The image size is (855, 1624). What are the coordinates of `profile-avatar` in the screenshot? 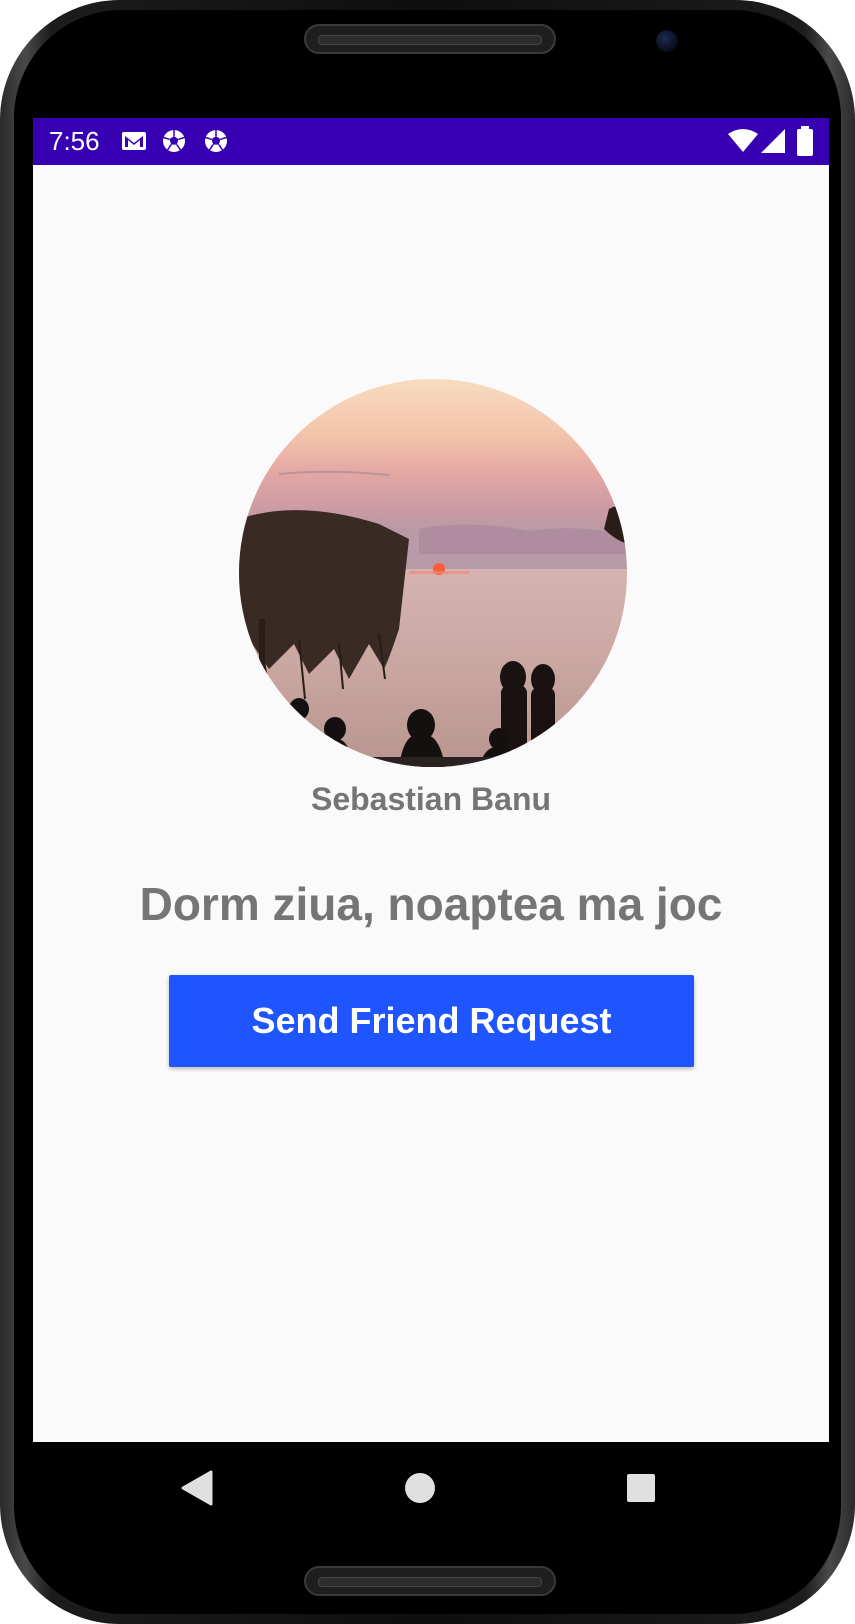 It's located at (433, 573).